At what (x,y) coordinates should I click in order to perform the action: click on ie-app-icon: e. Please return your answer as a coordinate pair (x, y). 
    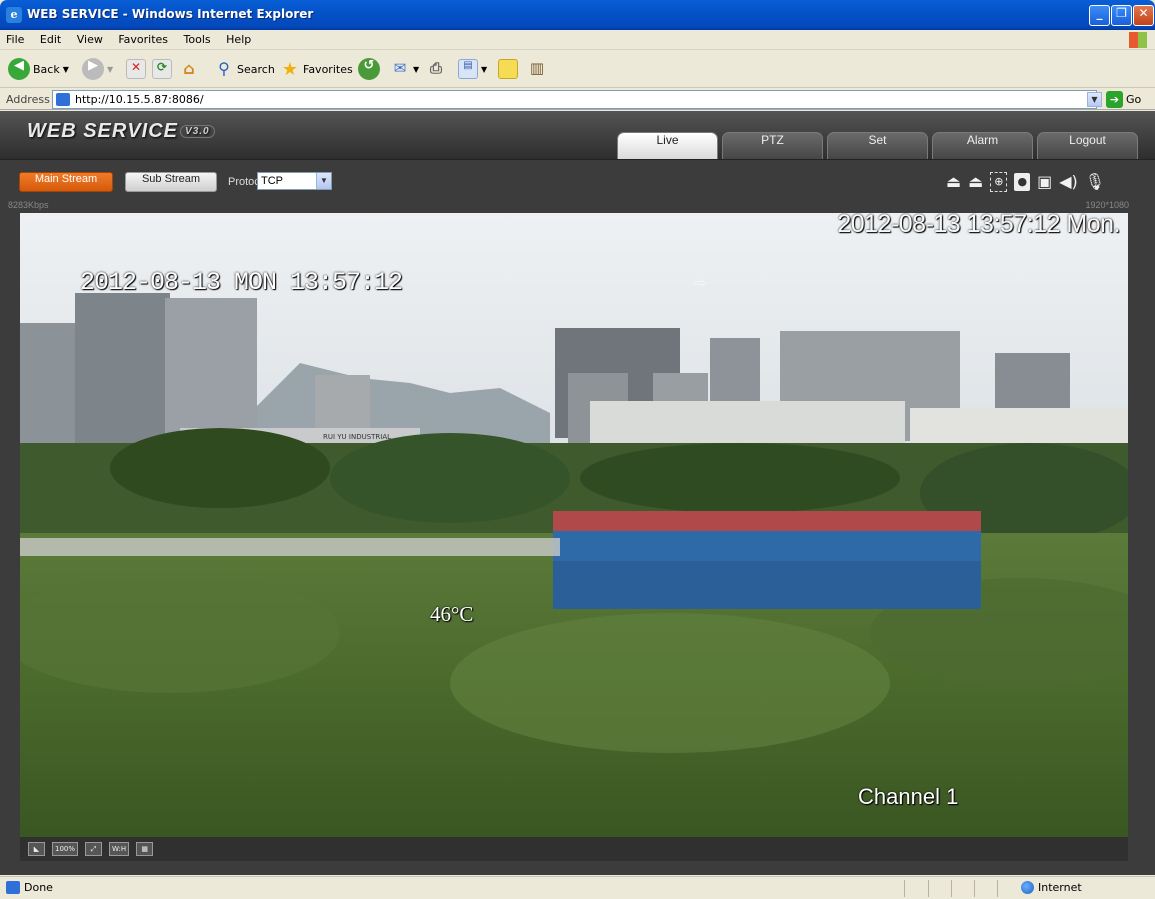
    Looking at the image, I should click on (14, 15).